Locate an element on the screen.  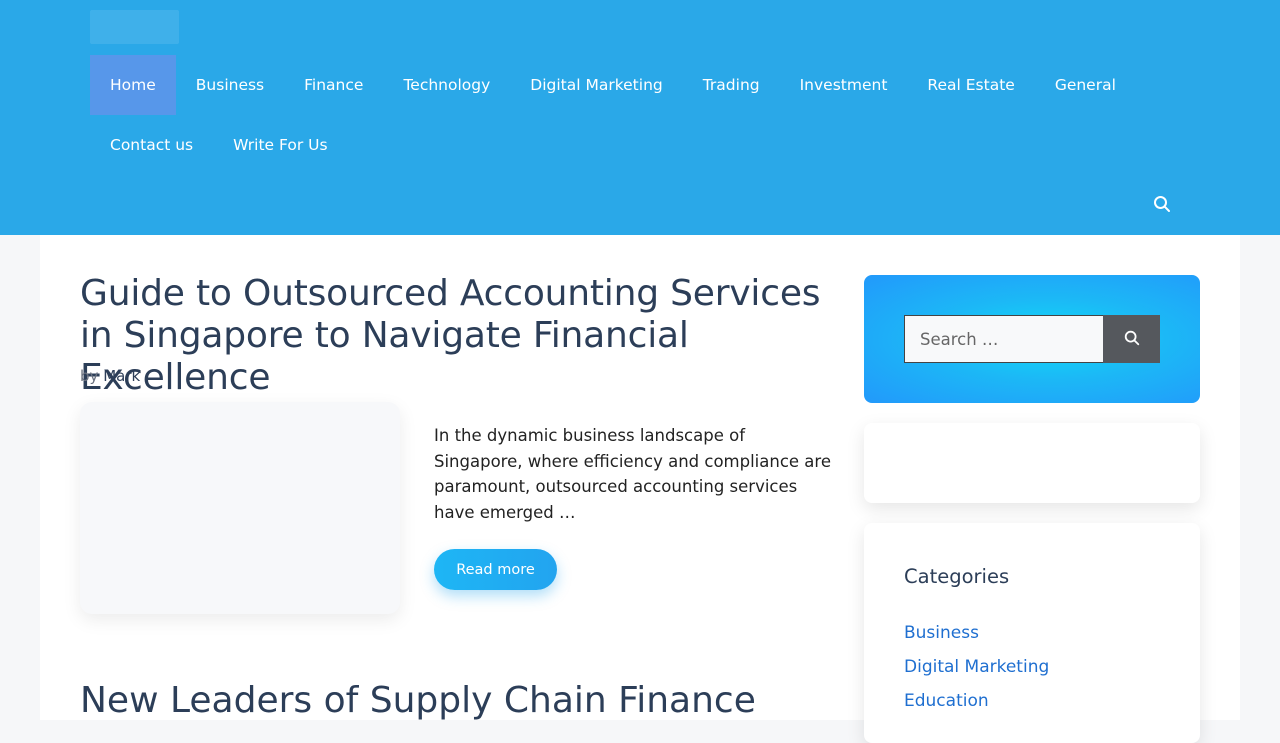
author-link: Mark is located at coordinates (121, 376).